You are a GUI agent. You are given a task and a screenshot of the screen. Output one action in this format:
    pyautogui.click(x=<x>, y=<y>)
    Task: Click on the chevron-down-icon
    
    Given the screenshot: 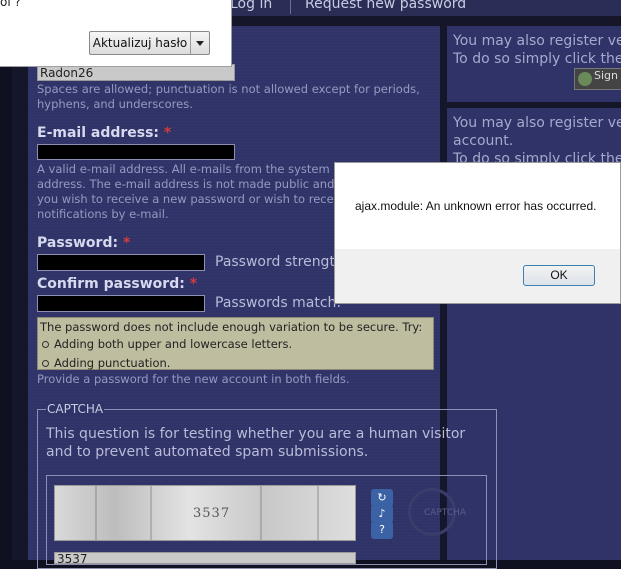 What is the action you would take?
    pyautogui.click(x=200, y=43)
    